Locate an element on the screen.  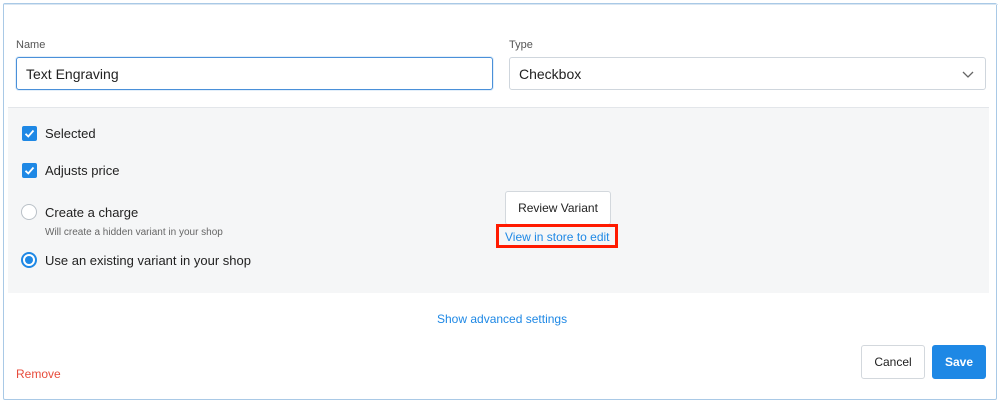
cancel-button: Cancel is located at coordinates (893, 362).